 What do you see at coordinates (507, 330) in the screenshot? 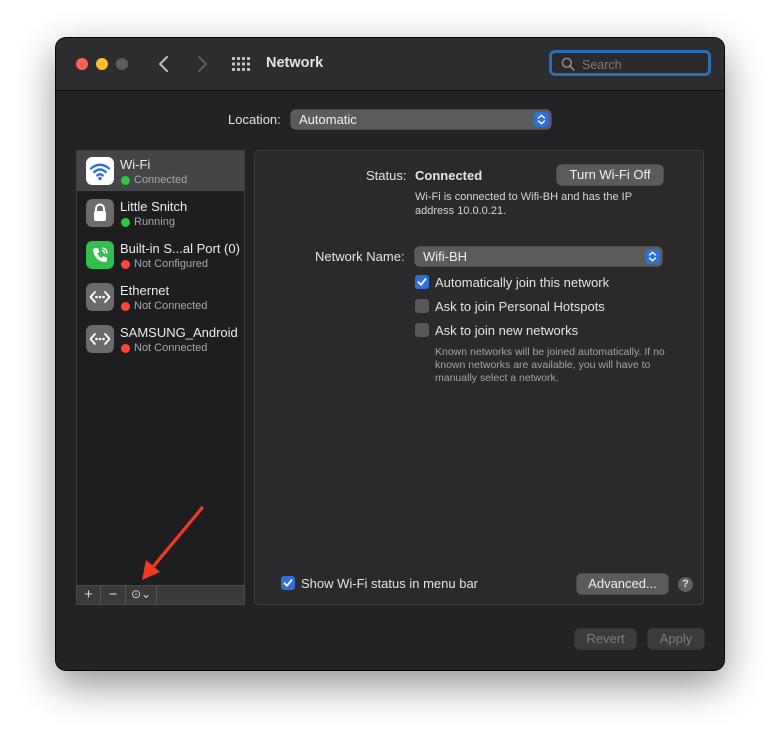
I see `ask-new-networks-label: Ask to join new networks` at bounding box center [507, 330].